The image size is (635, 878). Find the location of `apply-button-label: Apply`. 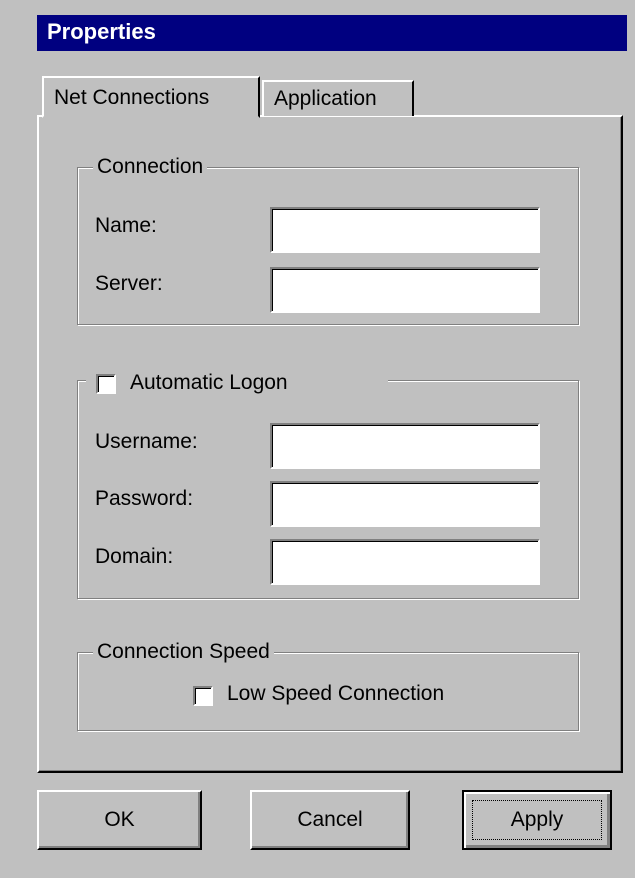

apply-button-label: Apply is located at coordinates (537, 819).